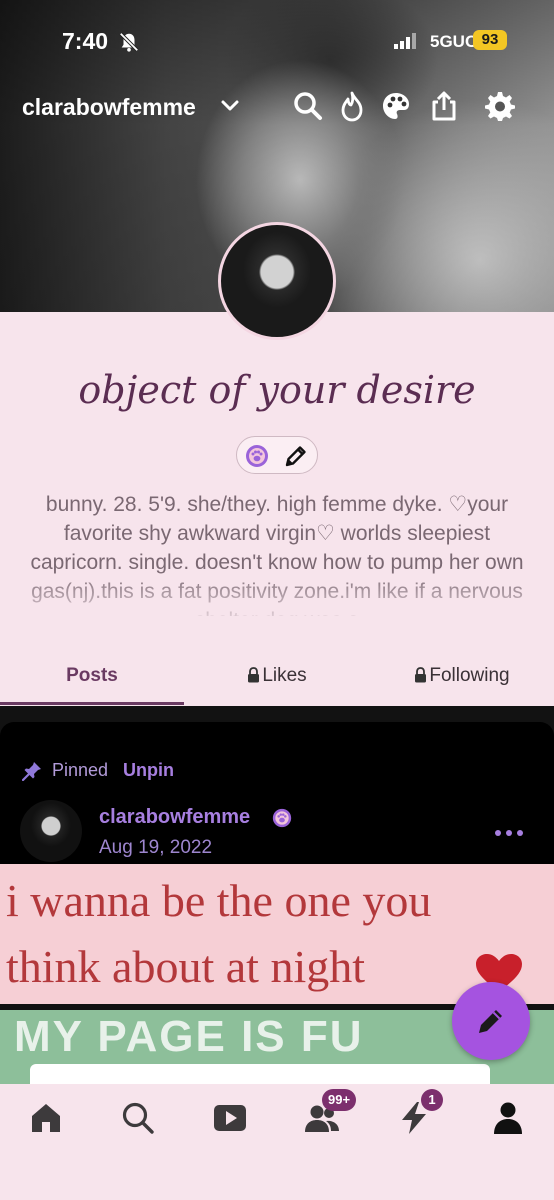 Image resolution: width=554 pixels, height=1200 pixels. Describe the element at coordinates (46, 1118) in the screenshot. I see `home-icon` at that location.